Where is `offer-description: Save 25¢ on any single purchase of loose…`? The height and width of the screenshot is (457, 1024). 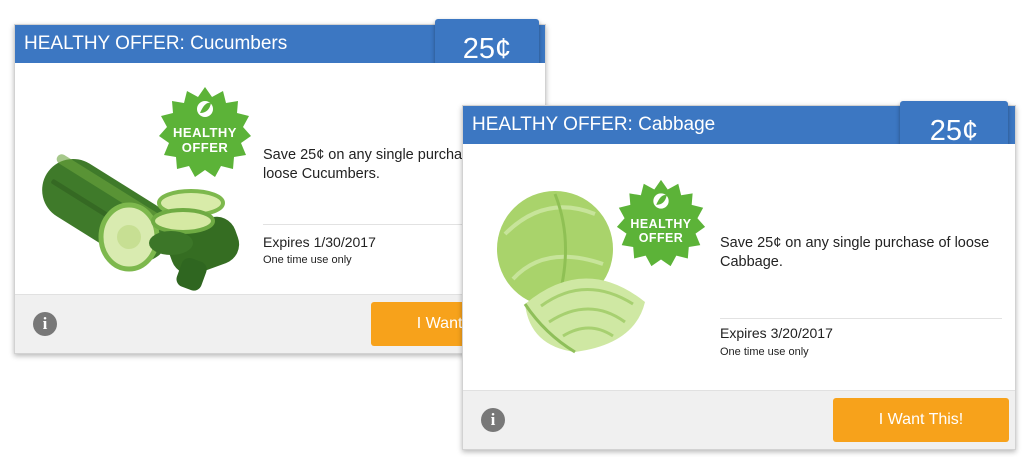
offer-description: Save 25¢ on any single purchase of loose… is located at coordinates (855, 252).